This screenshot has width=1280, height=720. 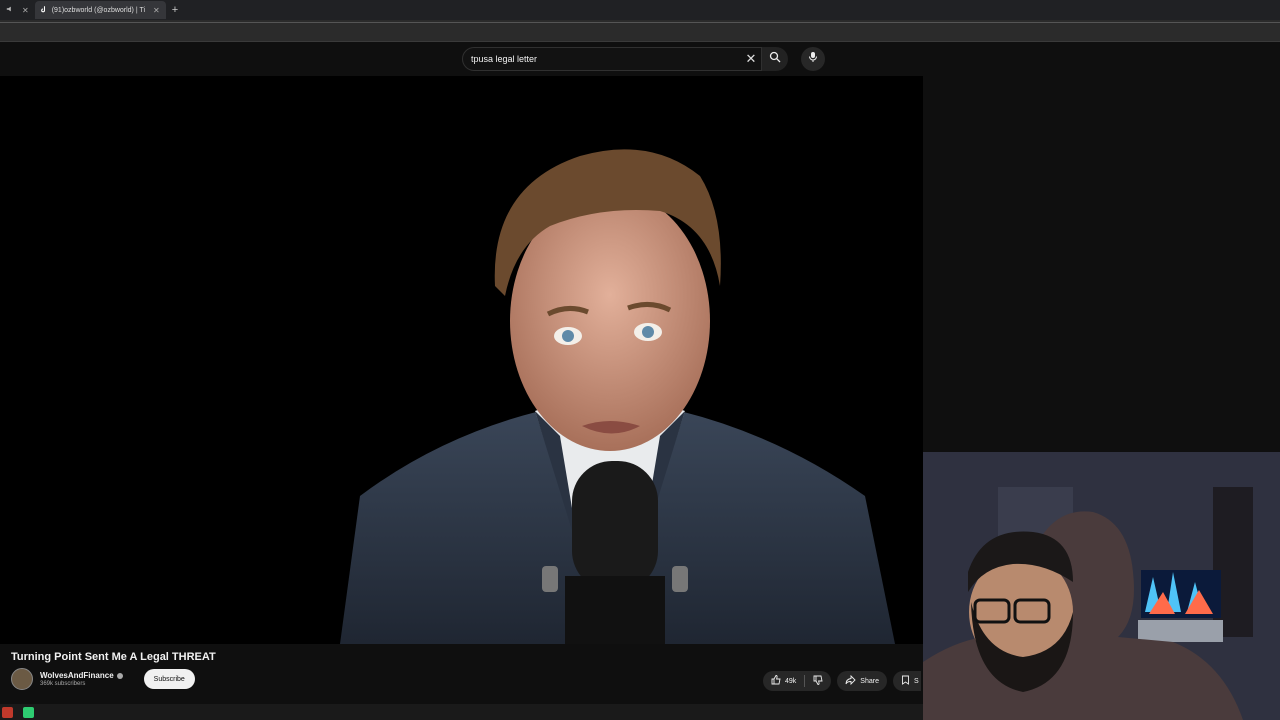 I want to click on search-button, so click(x=775, y=59).